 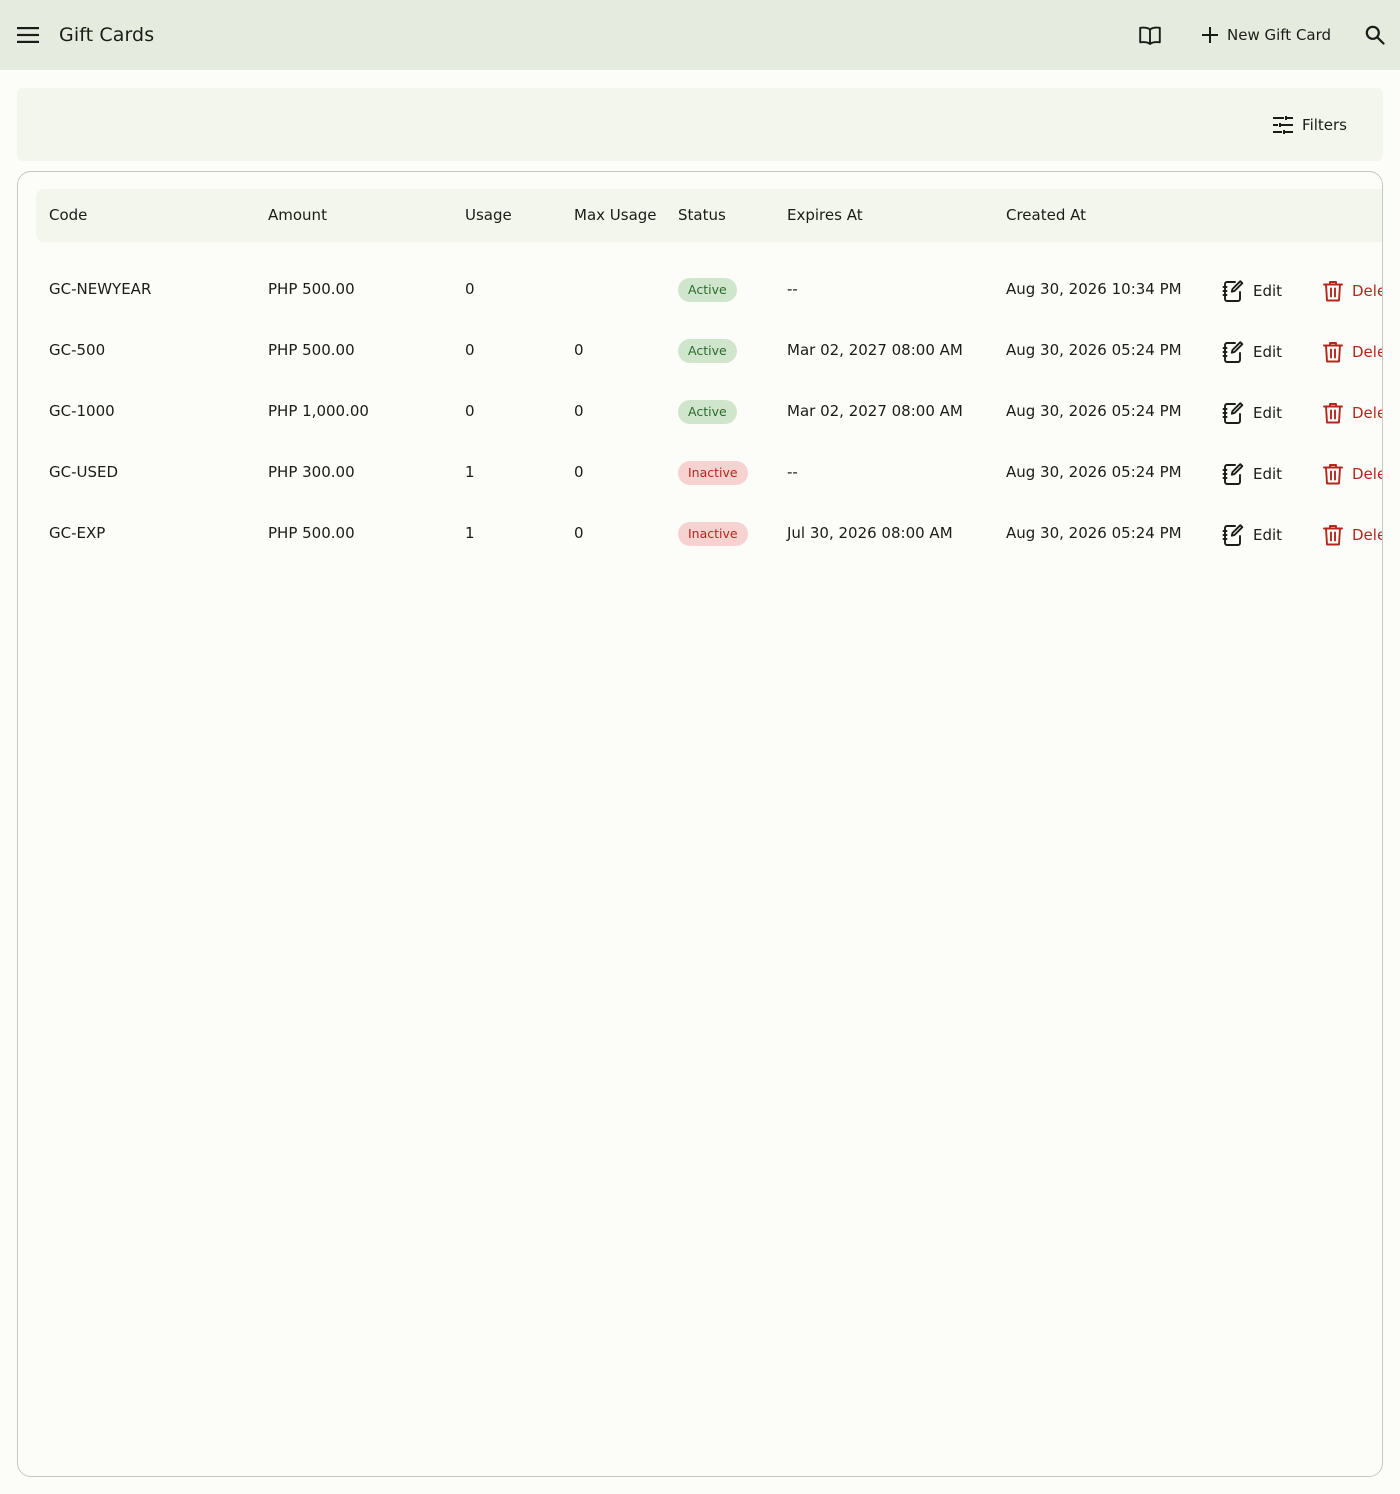 What do you see at coordinates (82, 411) in the screenshot?
I see `cell-code: GC-1000` at bounding box center [82, 411].